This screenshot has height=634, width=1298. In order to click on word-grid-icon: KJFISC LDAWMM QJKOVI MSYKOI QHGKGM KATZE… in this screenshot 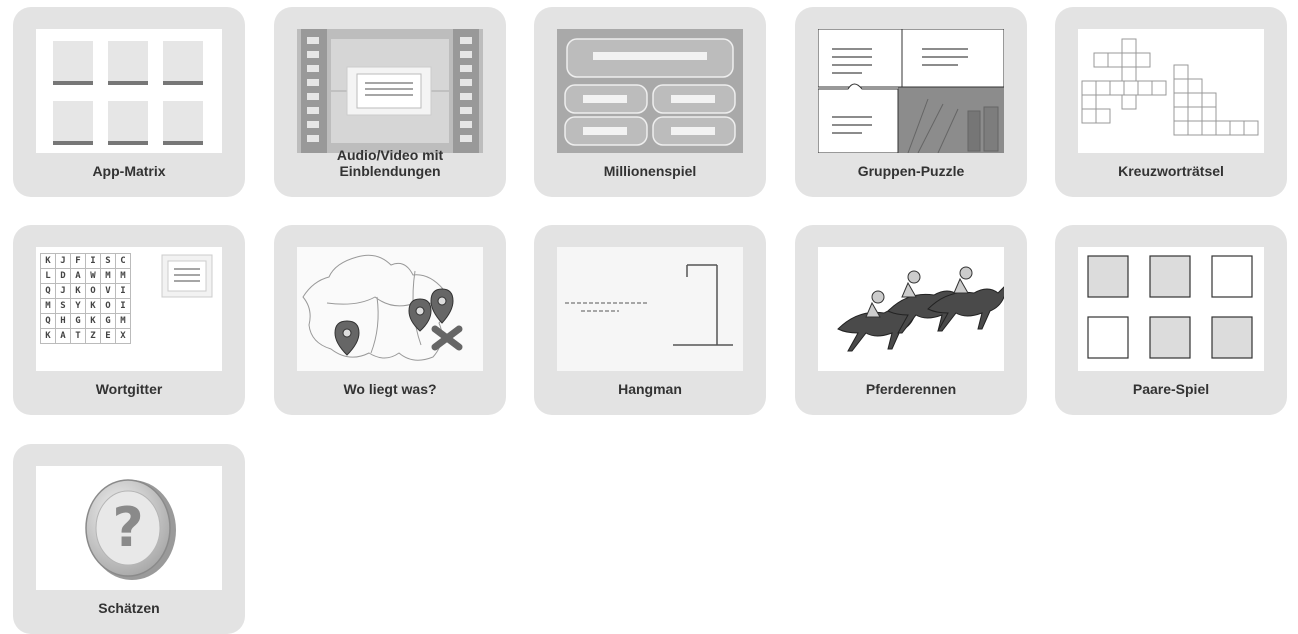, I will do `click(129, 309)`.